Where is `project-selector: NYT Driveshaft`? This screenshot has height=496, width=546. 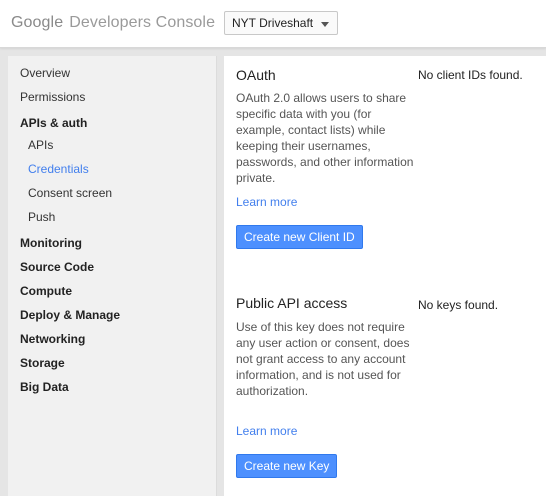
project-selector: NYT Driveshaft is located at coordinates (281, 23).